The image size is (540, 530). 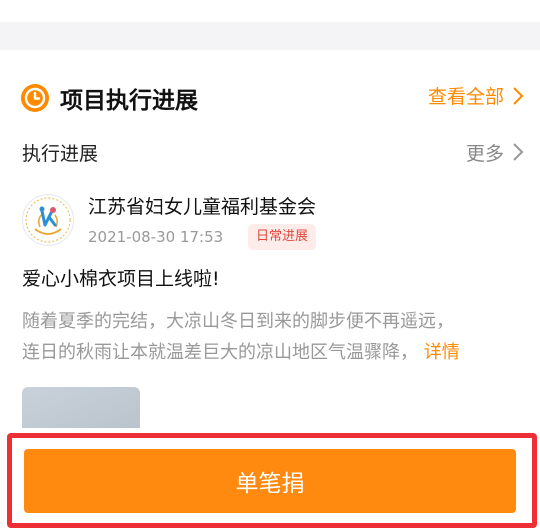 I want to click on org-name: 江苏省妇女儿童福利基金会, so click(x=202, y=207).